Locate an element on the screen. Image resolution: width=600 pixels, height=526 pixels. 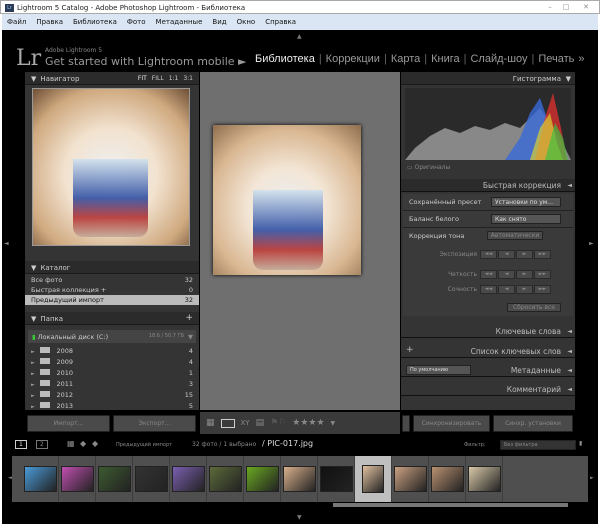
zoom-fit: FIT is located at coordinates (142, 78).